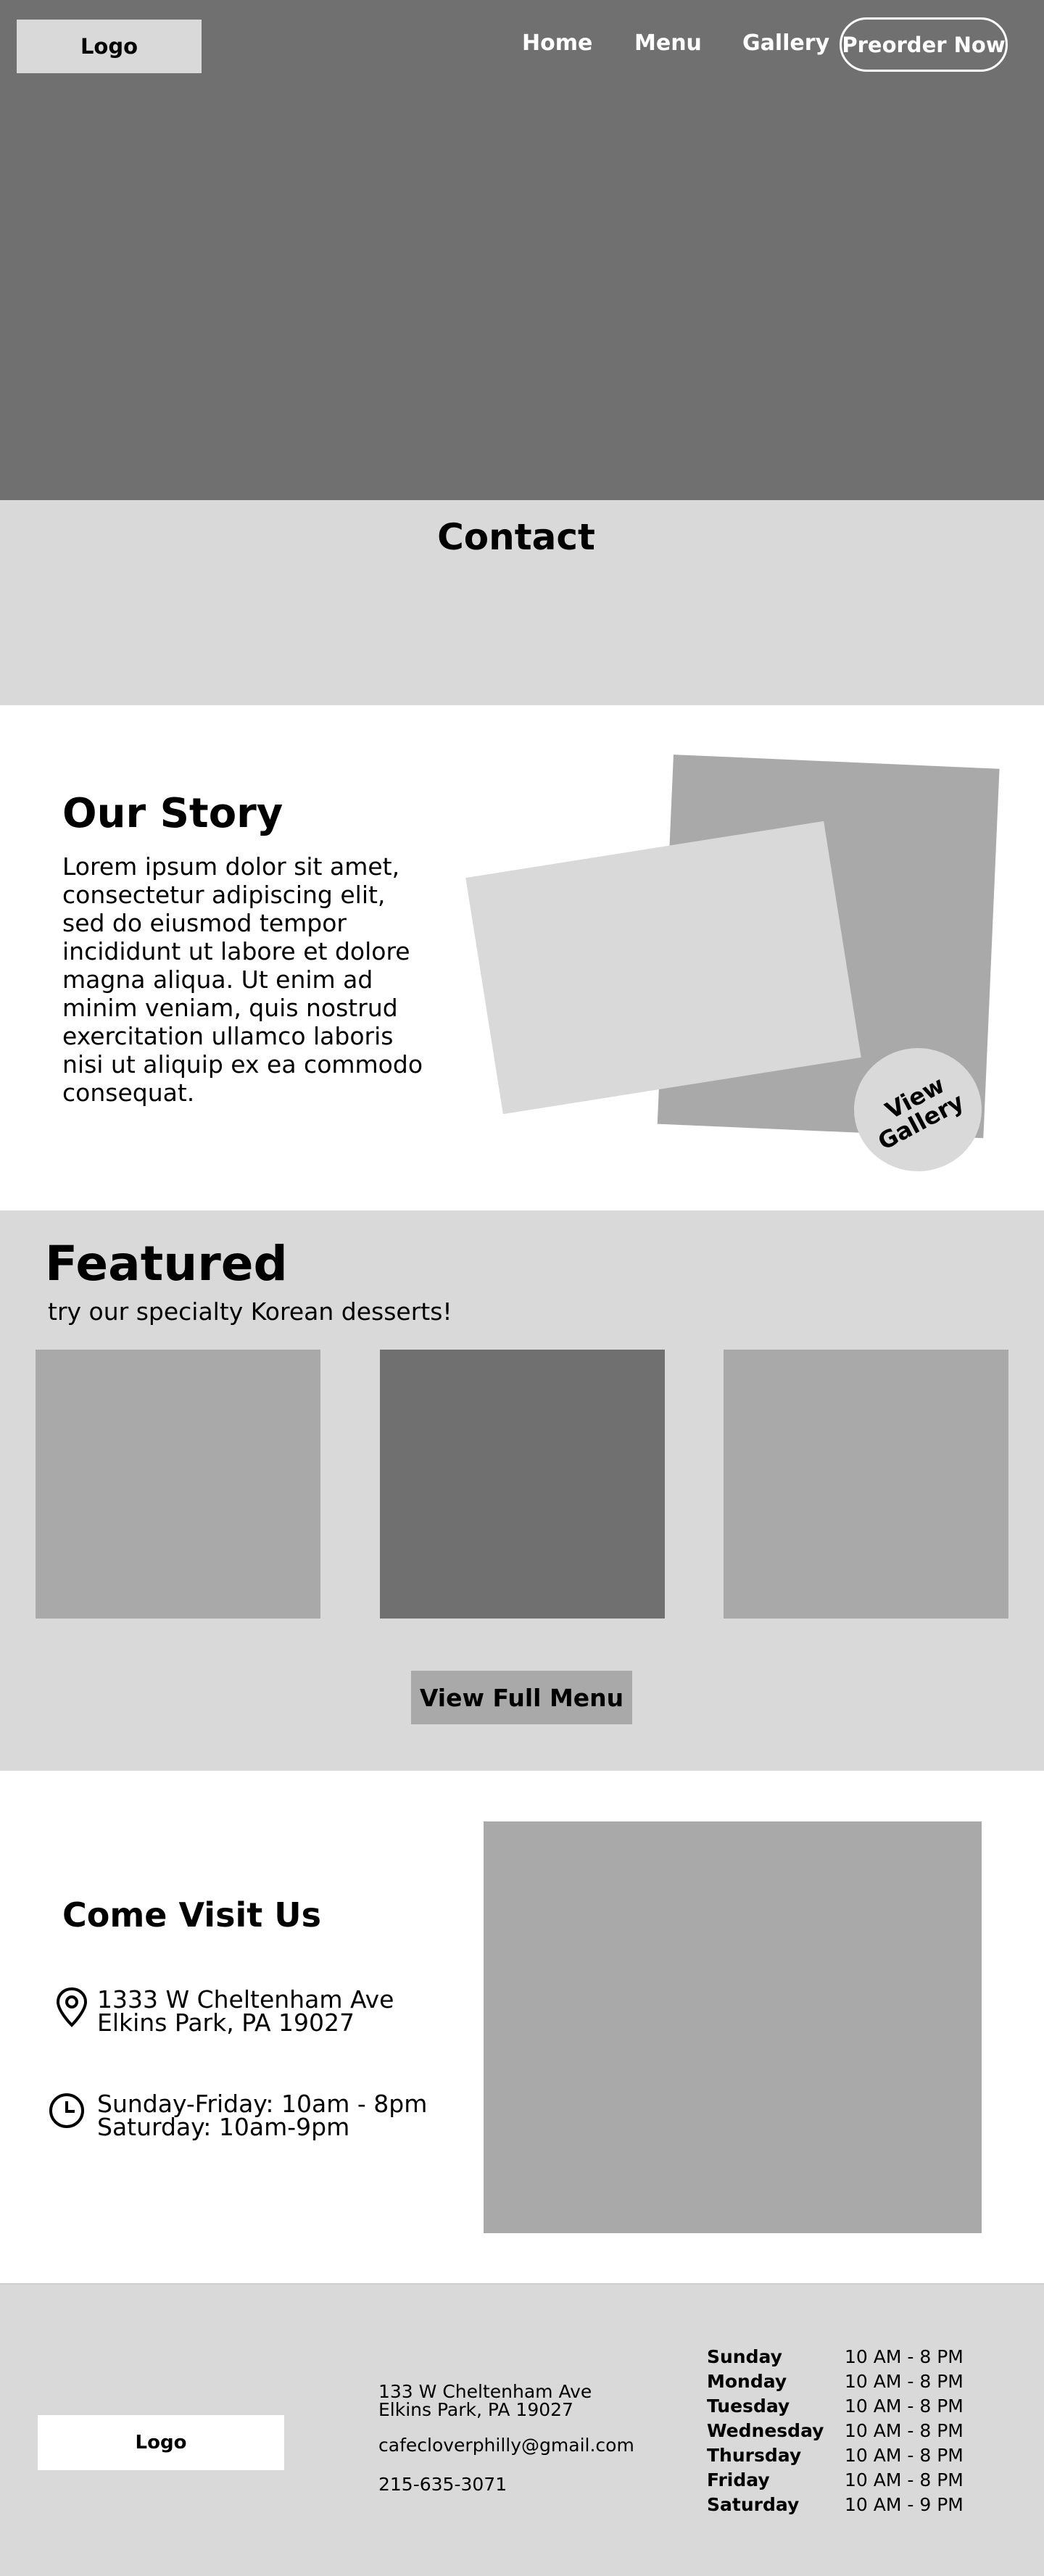 The image size is (1044, 2576). Describe the element at coordinates (192, 1915) in the screenshot. I see `visit-title: Come Visit Us` at that location.